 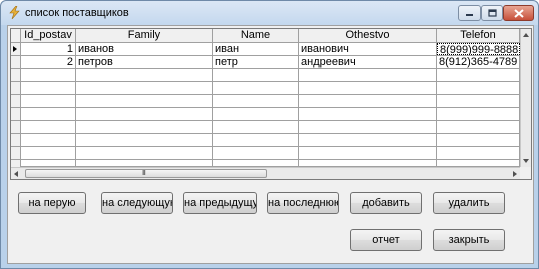 I want to click on cell-othestvo: андреевич, so click(x=368, y=62).